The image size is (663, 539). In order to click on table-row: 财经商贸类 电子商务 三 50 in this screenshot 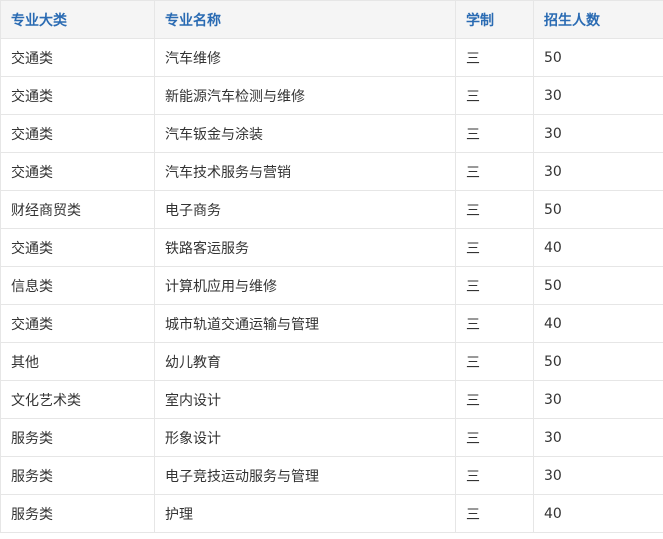, I will do `click(331, 209)`.